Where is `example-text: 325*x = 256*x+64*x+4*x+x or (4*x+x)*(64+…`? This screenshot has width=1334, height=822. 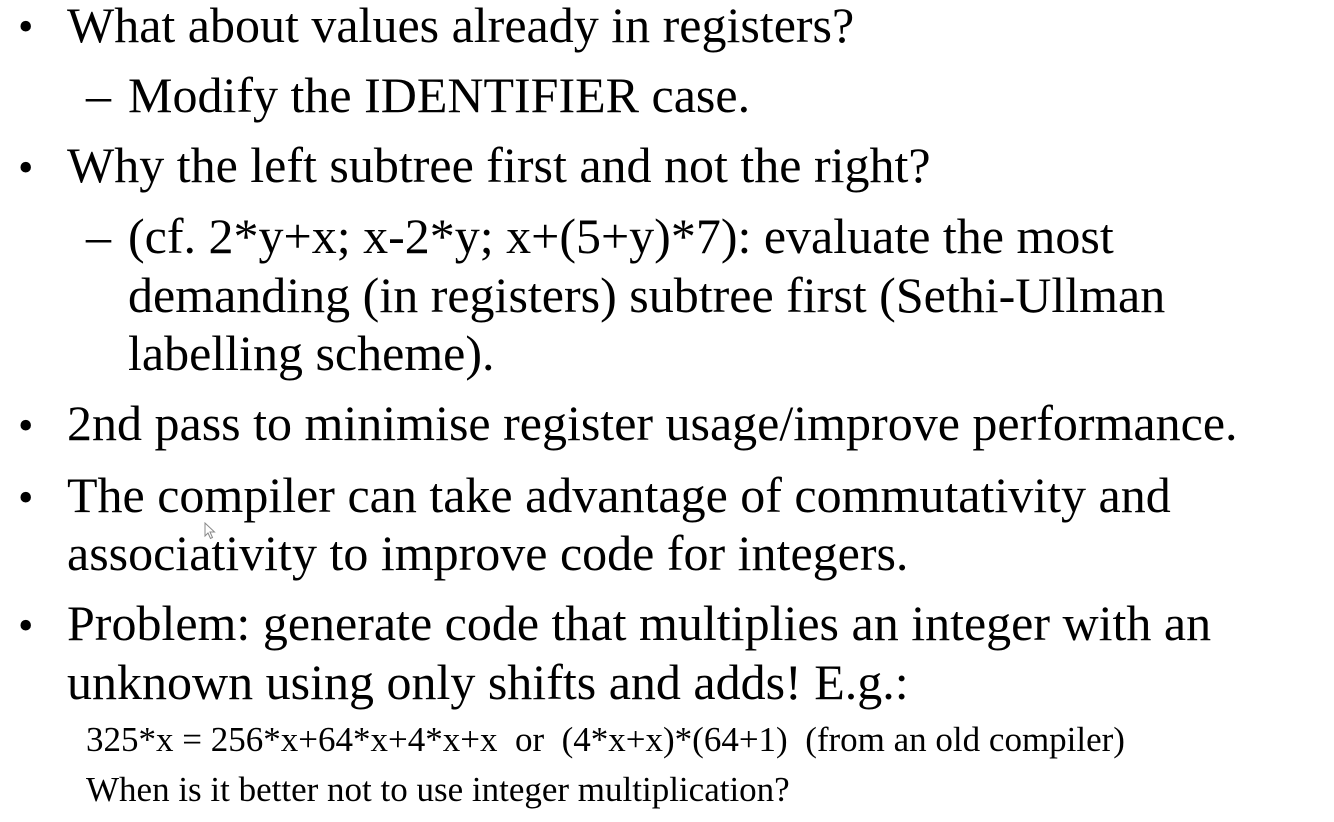 example-text: 325*x = 256*x+64*x+4*x+x or (4*x+x)*(64+… is located at coordinates (605, 739).